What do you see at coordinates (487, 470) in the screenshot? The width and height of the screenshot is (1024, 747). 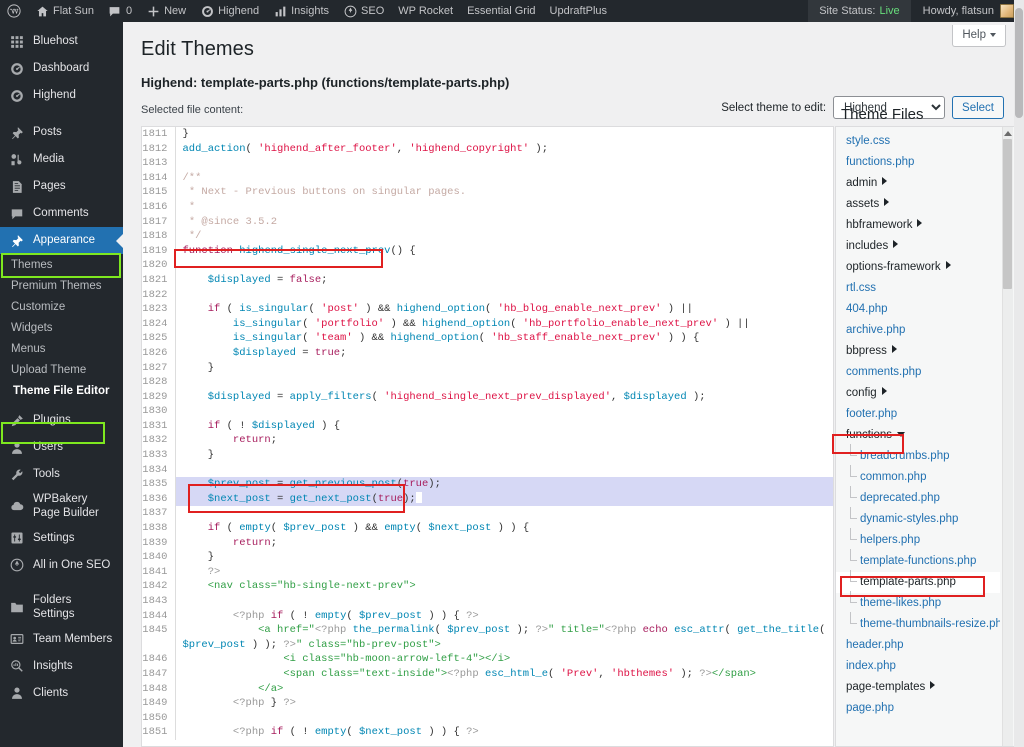 I see `code-line: 1834` at bounding box center [487, 470].